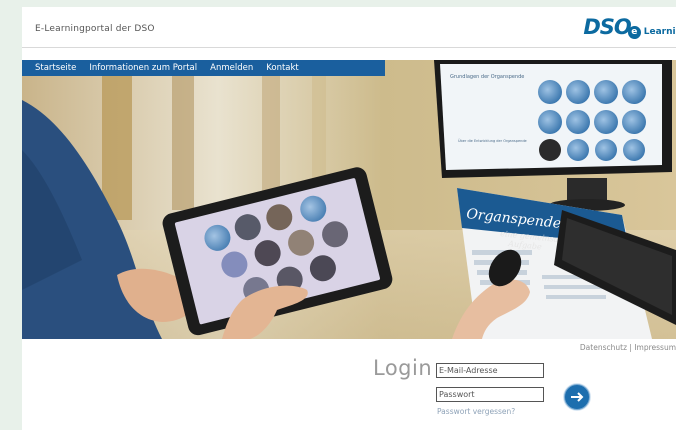 The image size is (676, 430). Describe the element at coordinates (607, 27) in the screenshot. I see `logo-mark: DSO` at that location.